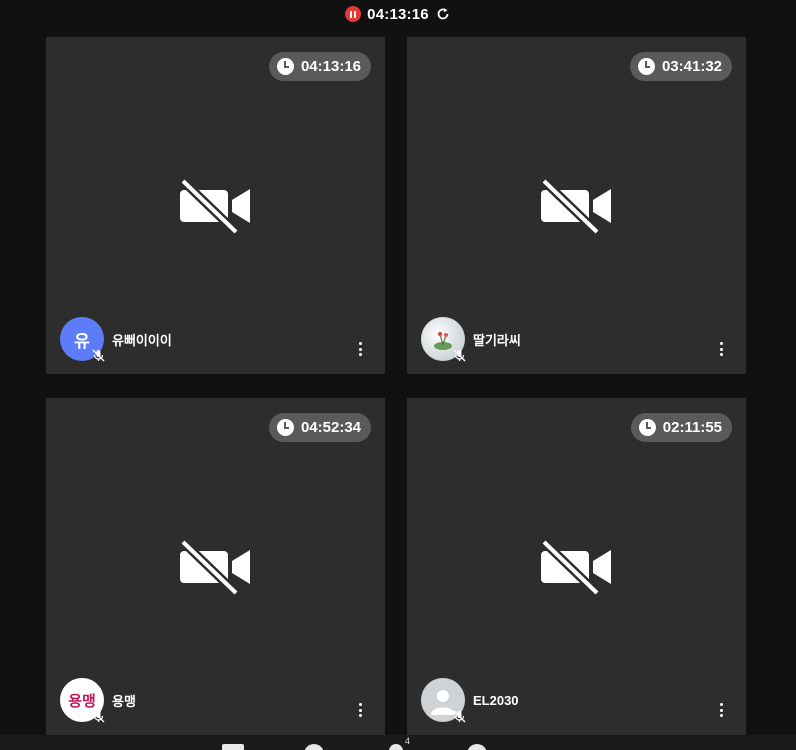  I want to click on participant-timer-badge: 04:52:34, so click(319, 427).